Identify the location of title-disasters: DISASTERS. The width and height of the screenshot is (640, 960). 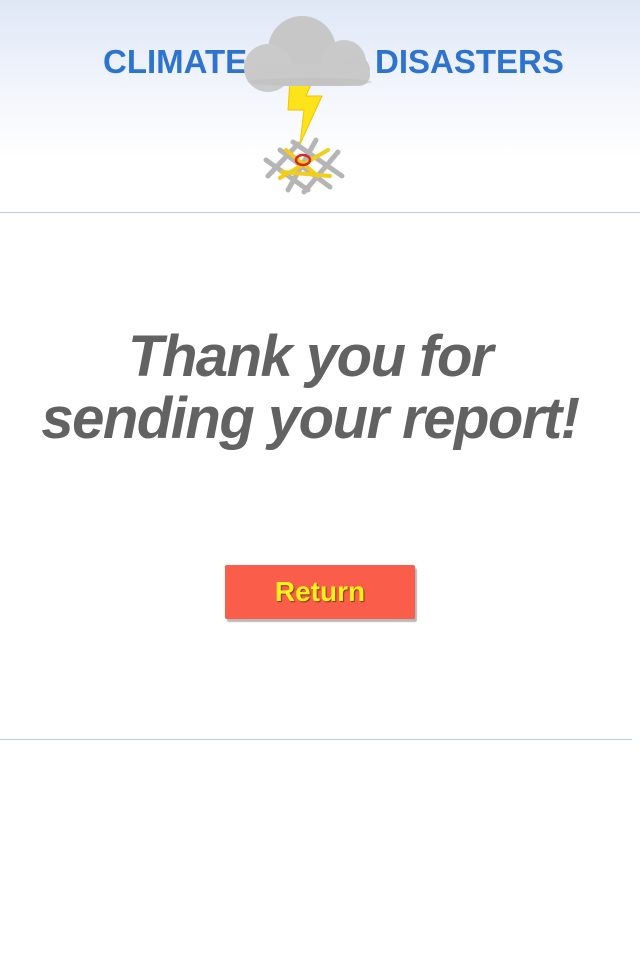
(469, 61).